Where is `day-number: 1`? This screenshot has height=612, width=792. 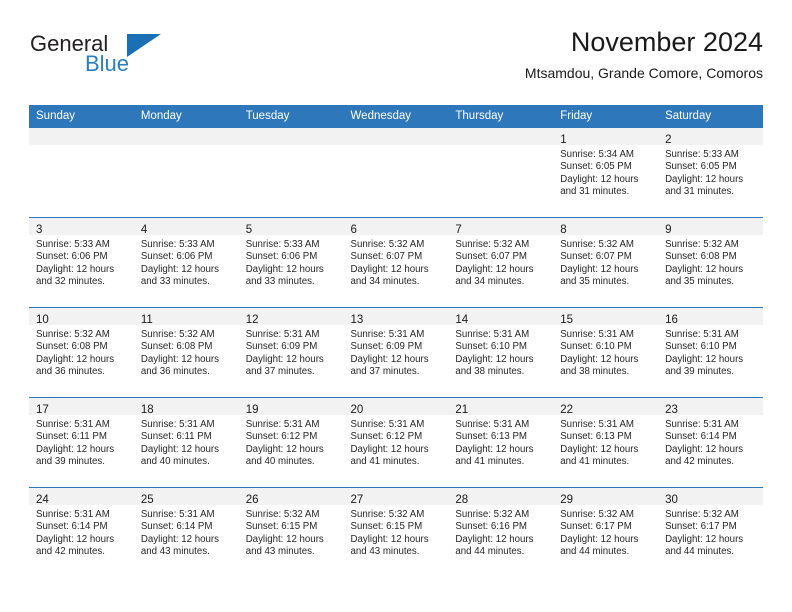 day-number: 1 is located at coordinates (563, 140).